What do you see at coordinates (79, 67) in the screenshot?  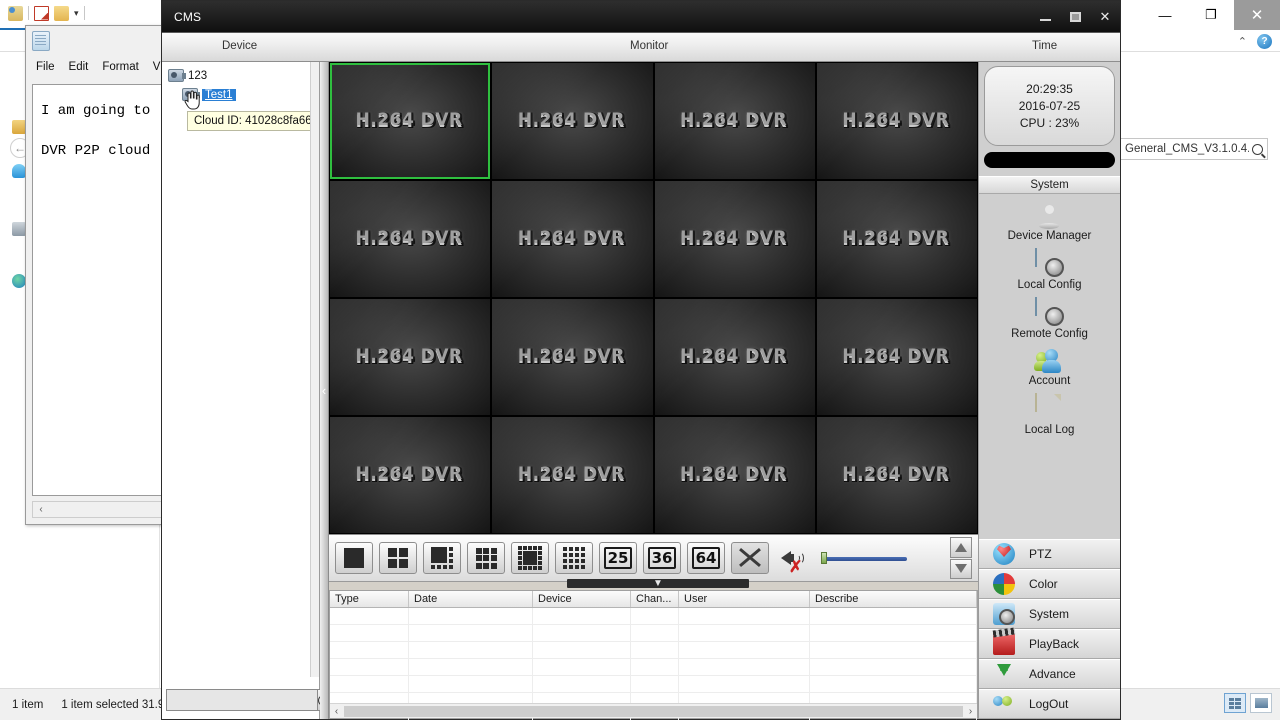 I see `menu-edit: Edit` at bounding box center [79, 67].